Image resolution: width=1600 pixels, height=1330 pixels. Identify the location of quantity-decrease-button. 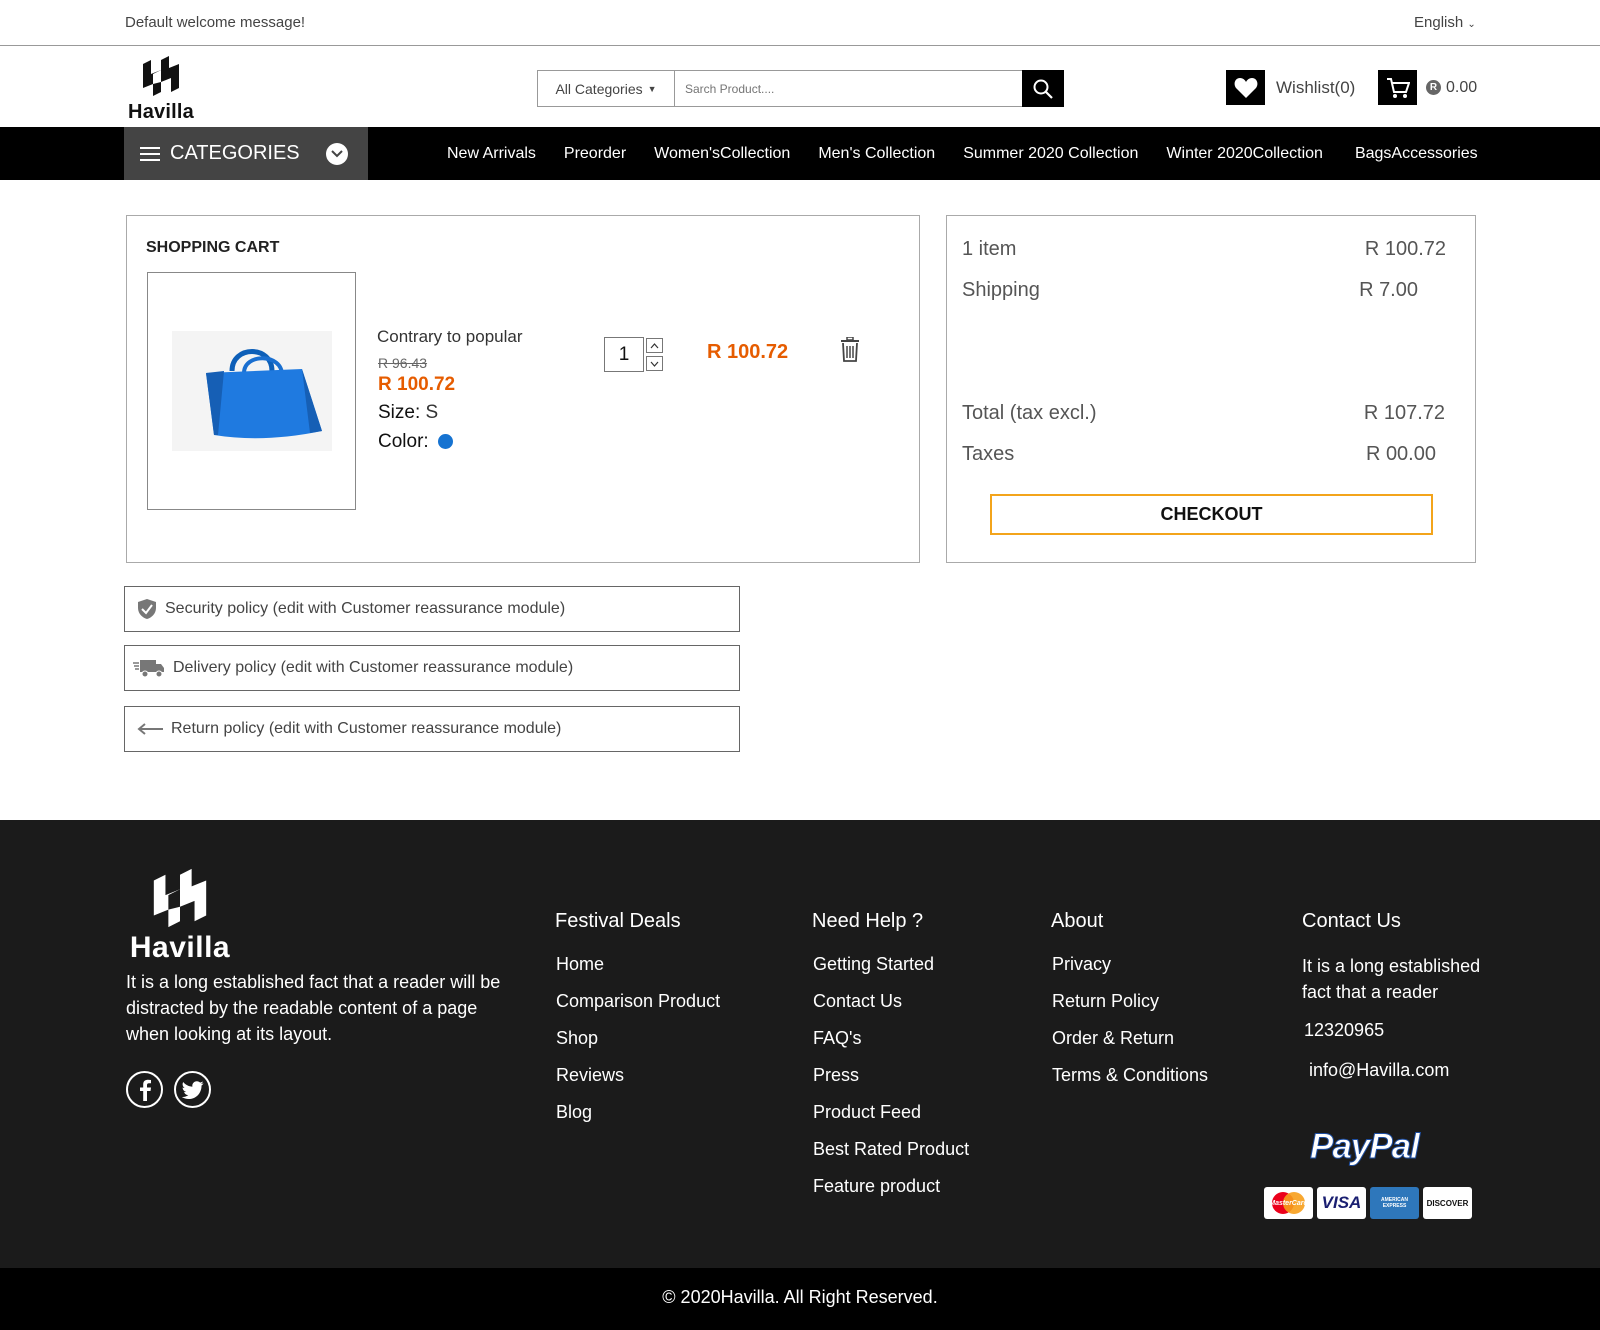
(654, 363).